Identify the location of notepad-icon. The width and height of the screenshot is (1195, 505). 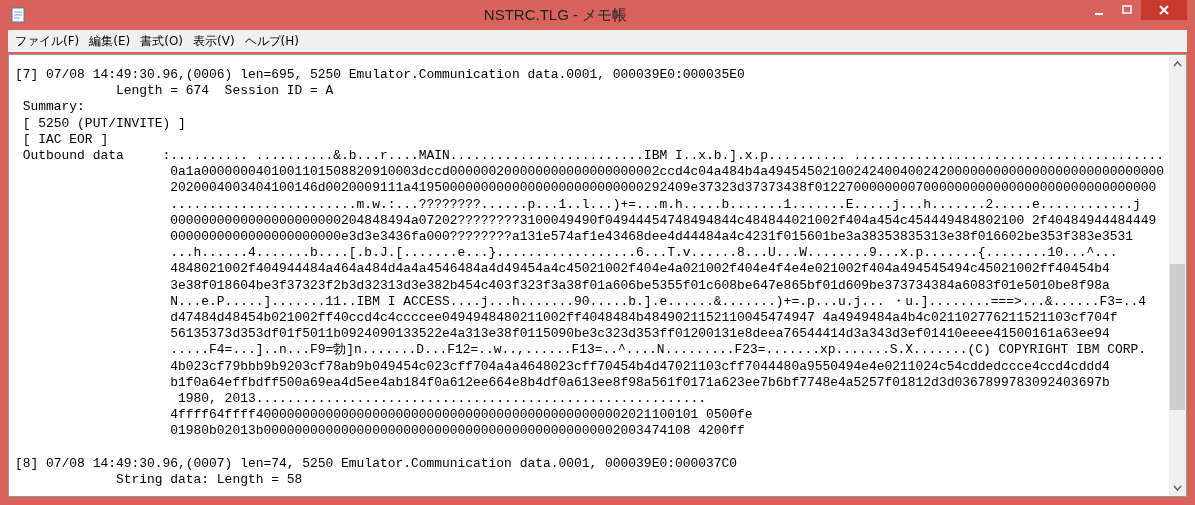
(18, 15).